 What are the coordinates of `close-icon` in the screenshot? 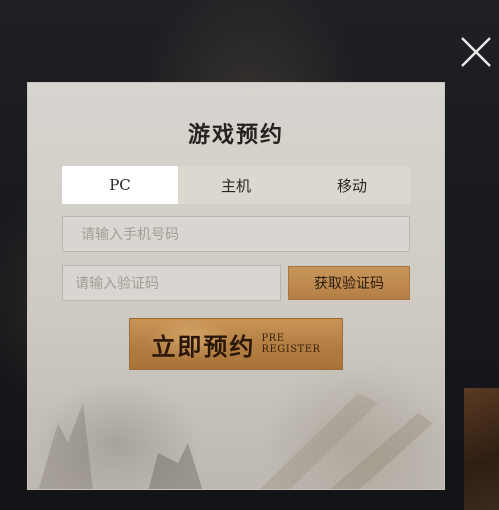 It's located at (476, 52).